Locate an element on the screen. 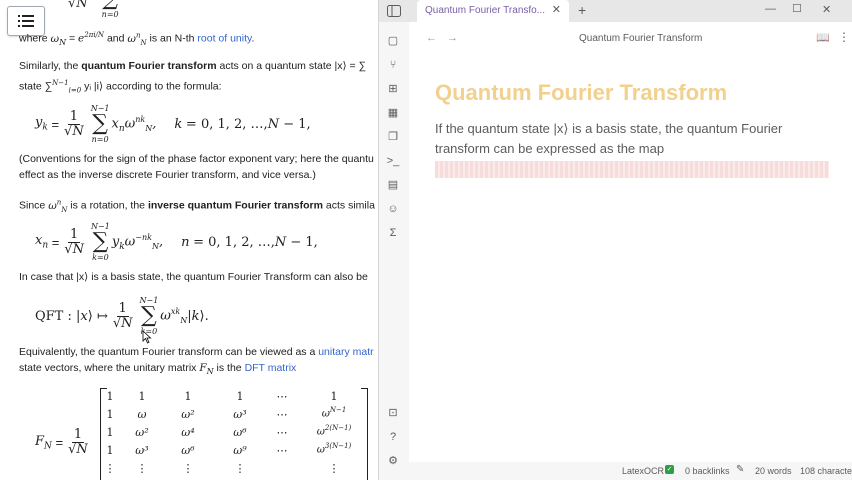 The width and height of the screenshot is (852, 480). tab-quantum-fourier: Quantum Fourier Transfo... ✕ is located at coordinates (493, 11).